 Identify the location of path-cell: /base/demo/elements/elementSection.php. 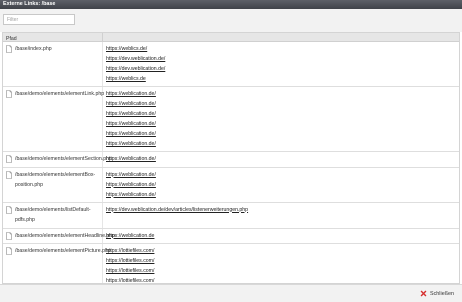
(57, 159).